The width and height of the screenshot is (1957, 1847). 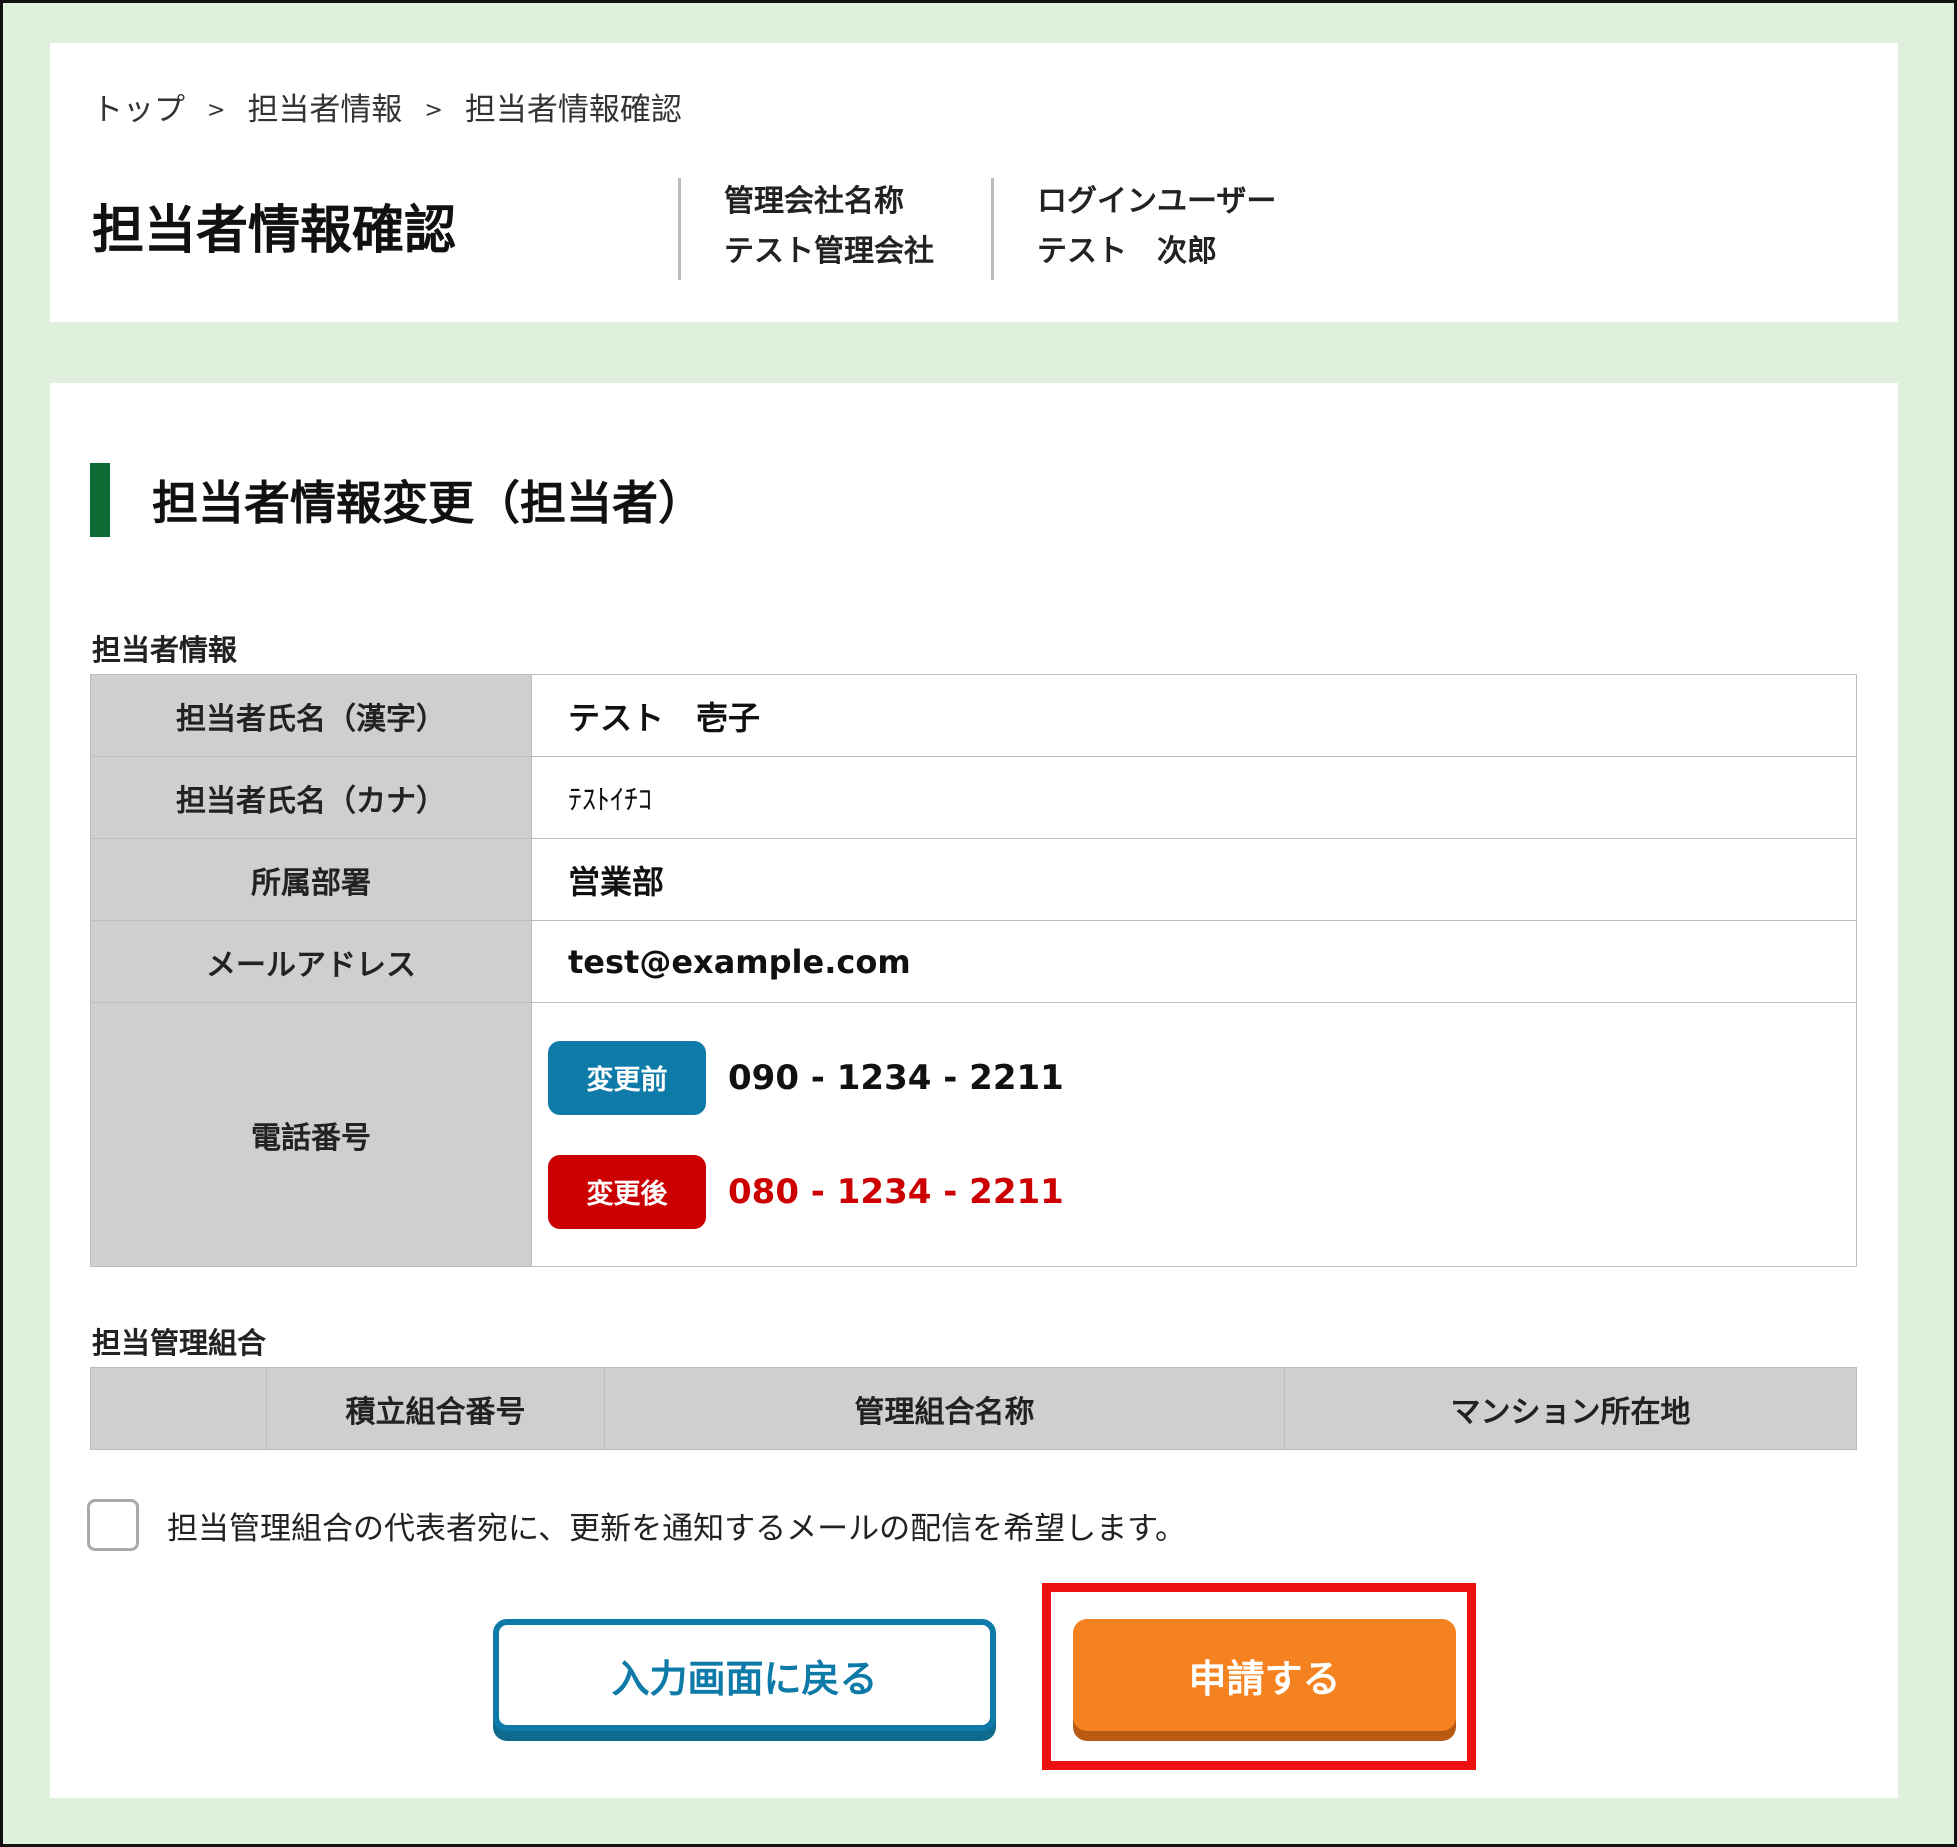 I want to click on union-table-header-row: 積立組合番号 管理組合名称 マンション所在地, so click(x=973, y=1408).